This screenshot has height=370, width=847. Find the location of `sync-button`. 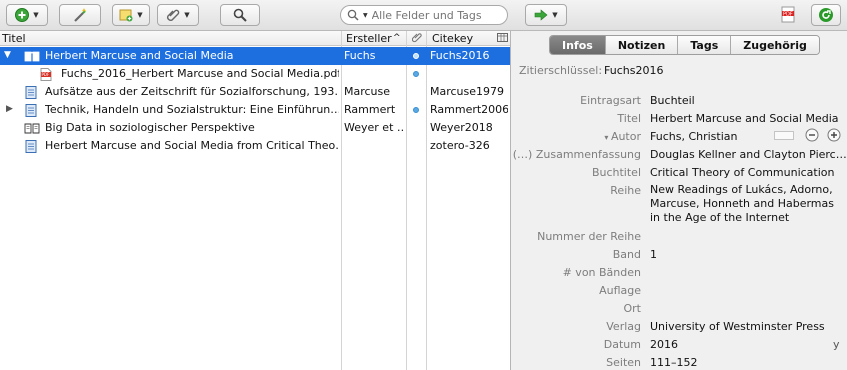

sync-button is located at coordinates (826, 15).